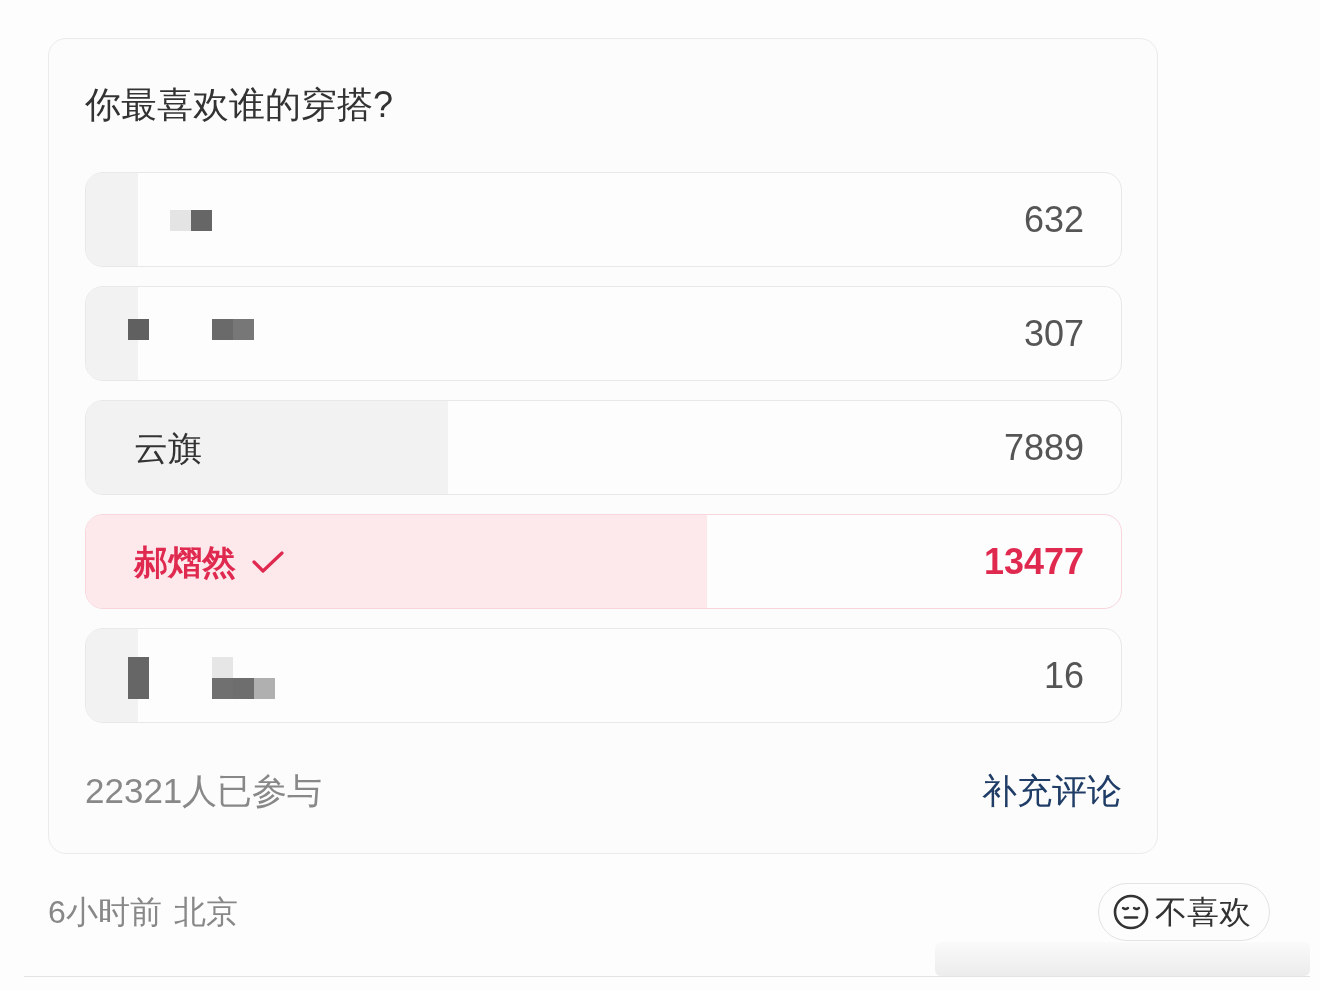  Describe the element at coordinates (603, 333) in the screenshot. I see `poll-option: 307` at that location.